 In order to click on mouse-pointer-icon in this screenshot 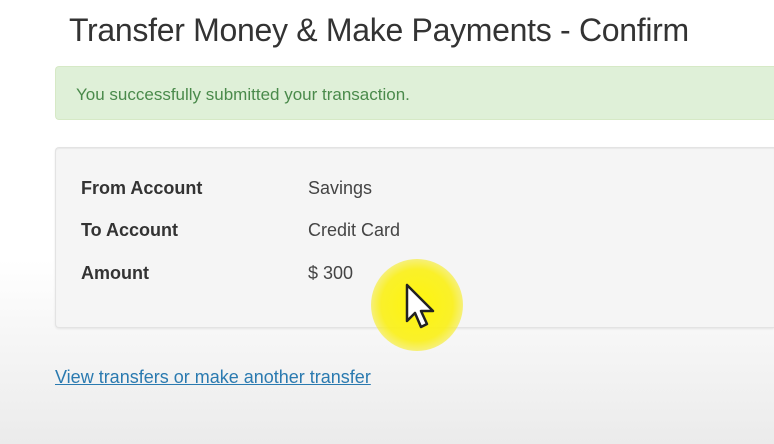, I will do `click(420, 306)`.